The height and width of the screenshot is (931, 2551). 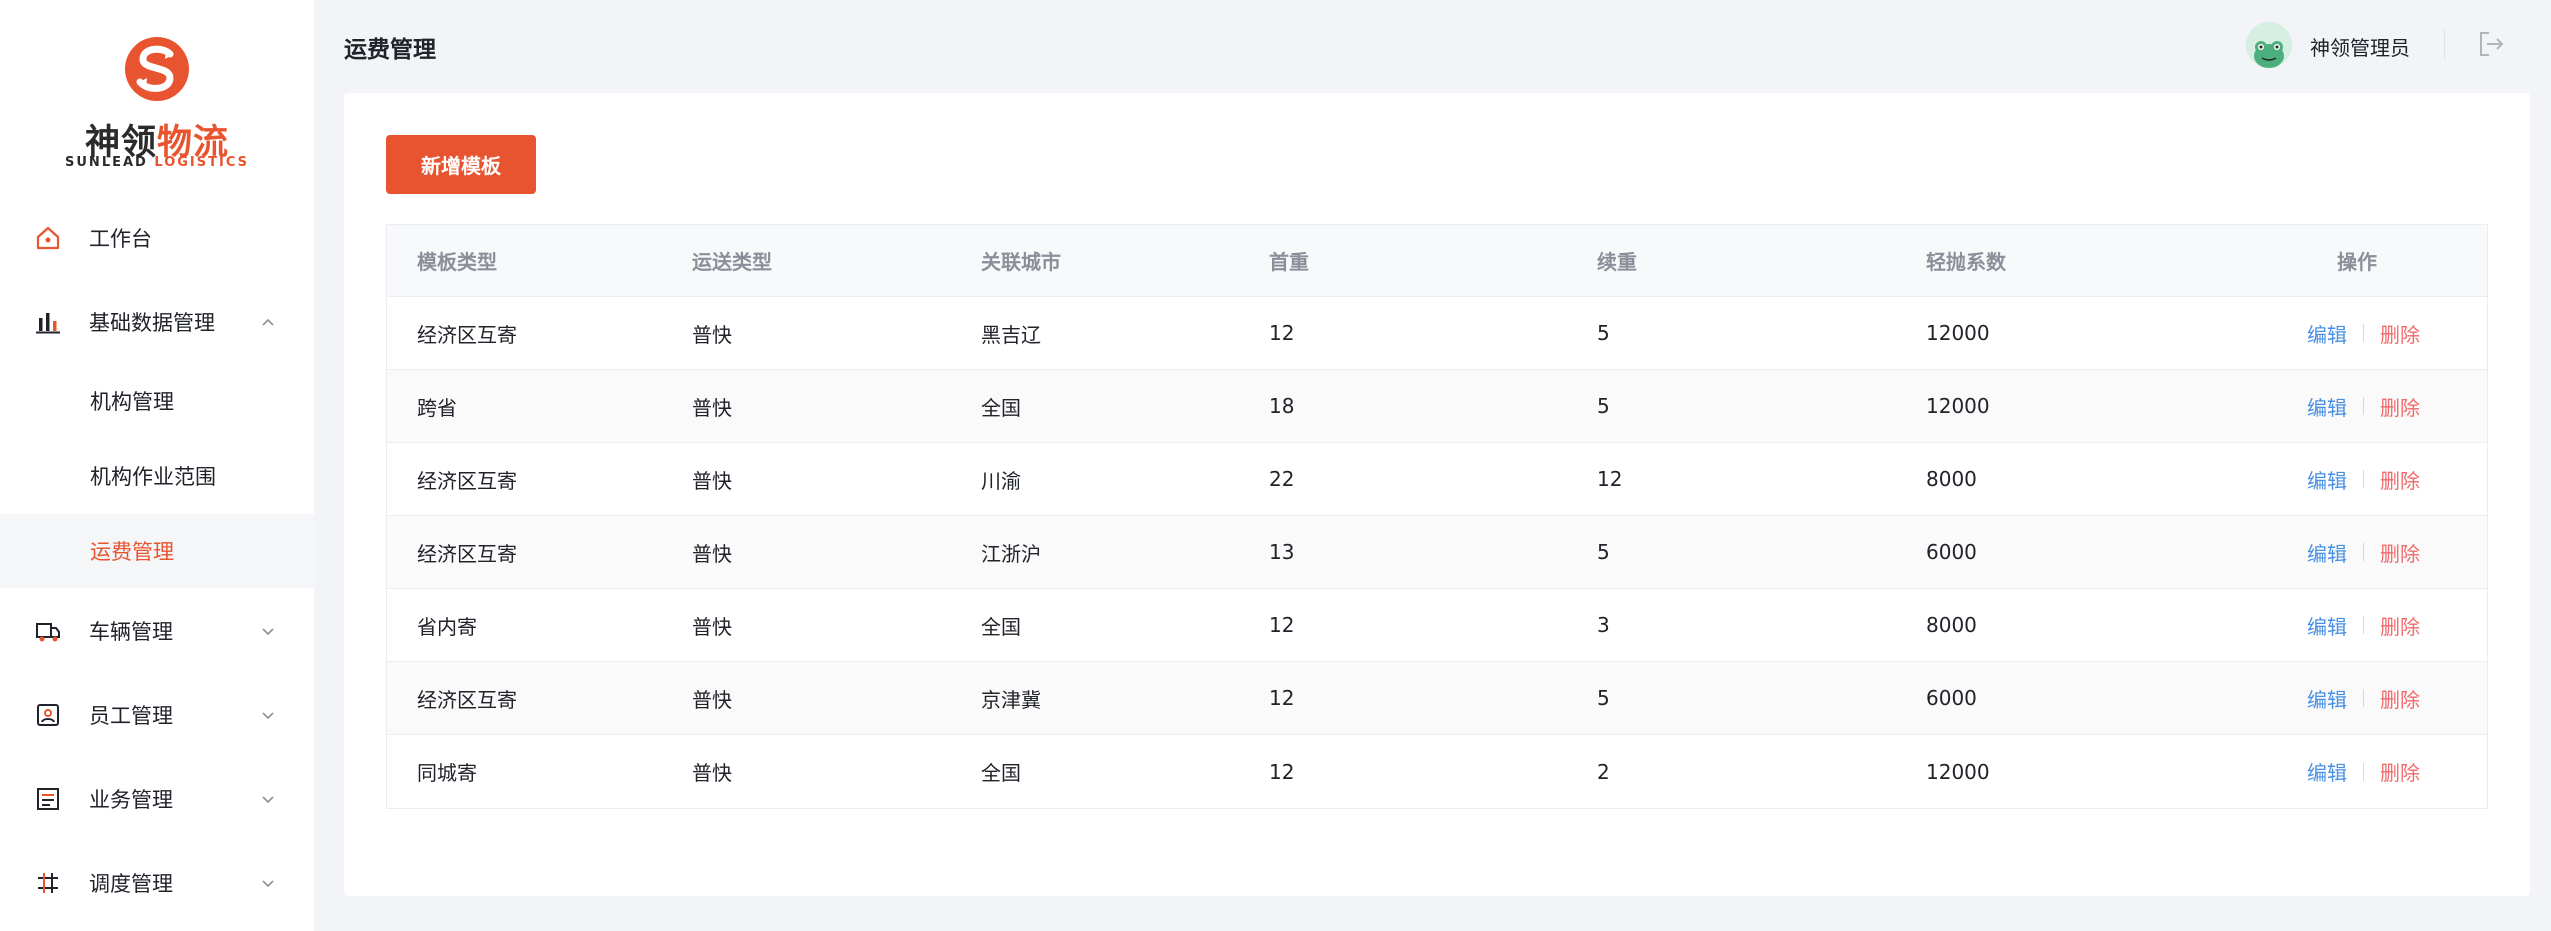 I want to click on sidebar-item-label: 业务管理, so click(x=131, y=800).